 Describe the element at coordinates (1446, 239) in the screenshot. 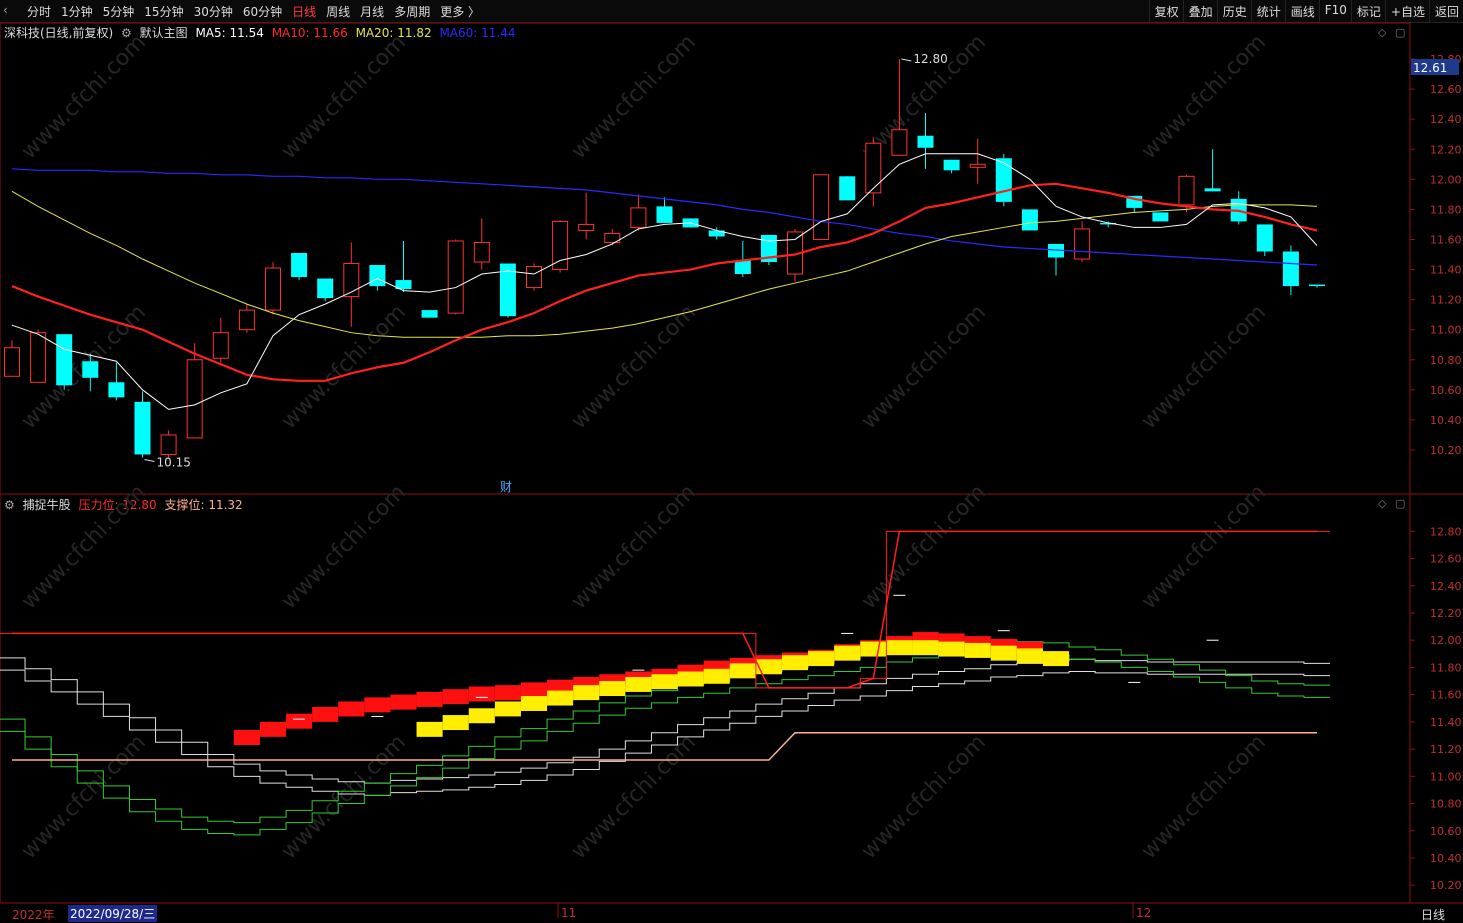

I see `axis-tick-label: 11.60` at that location.